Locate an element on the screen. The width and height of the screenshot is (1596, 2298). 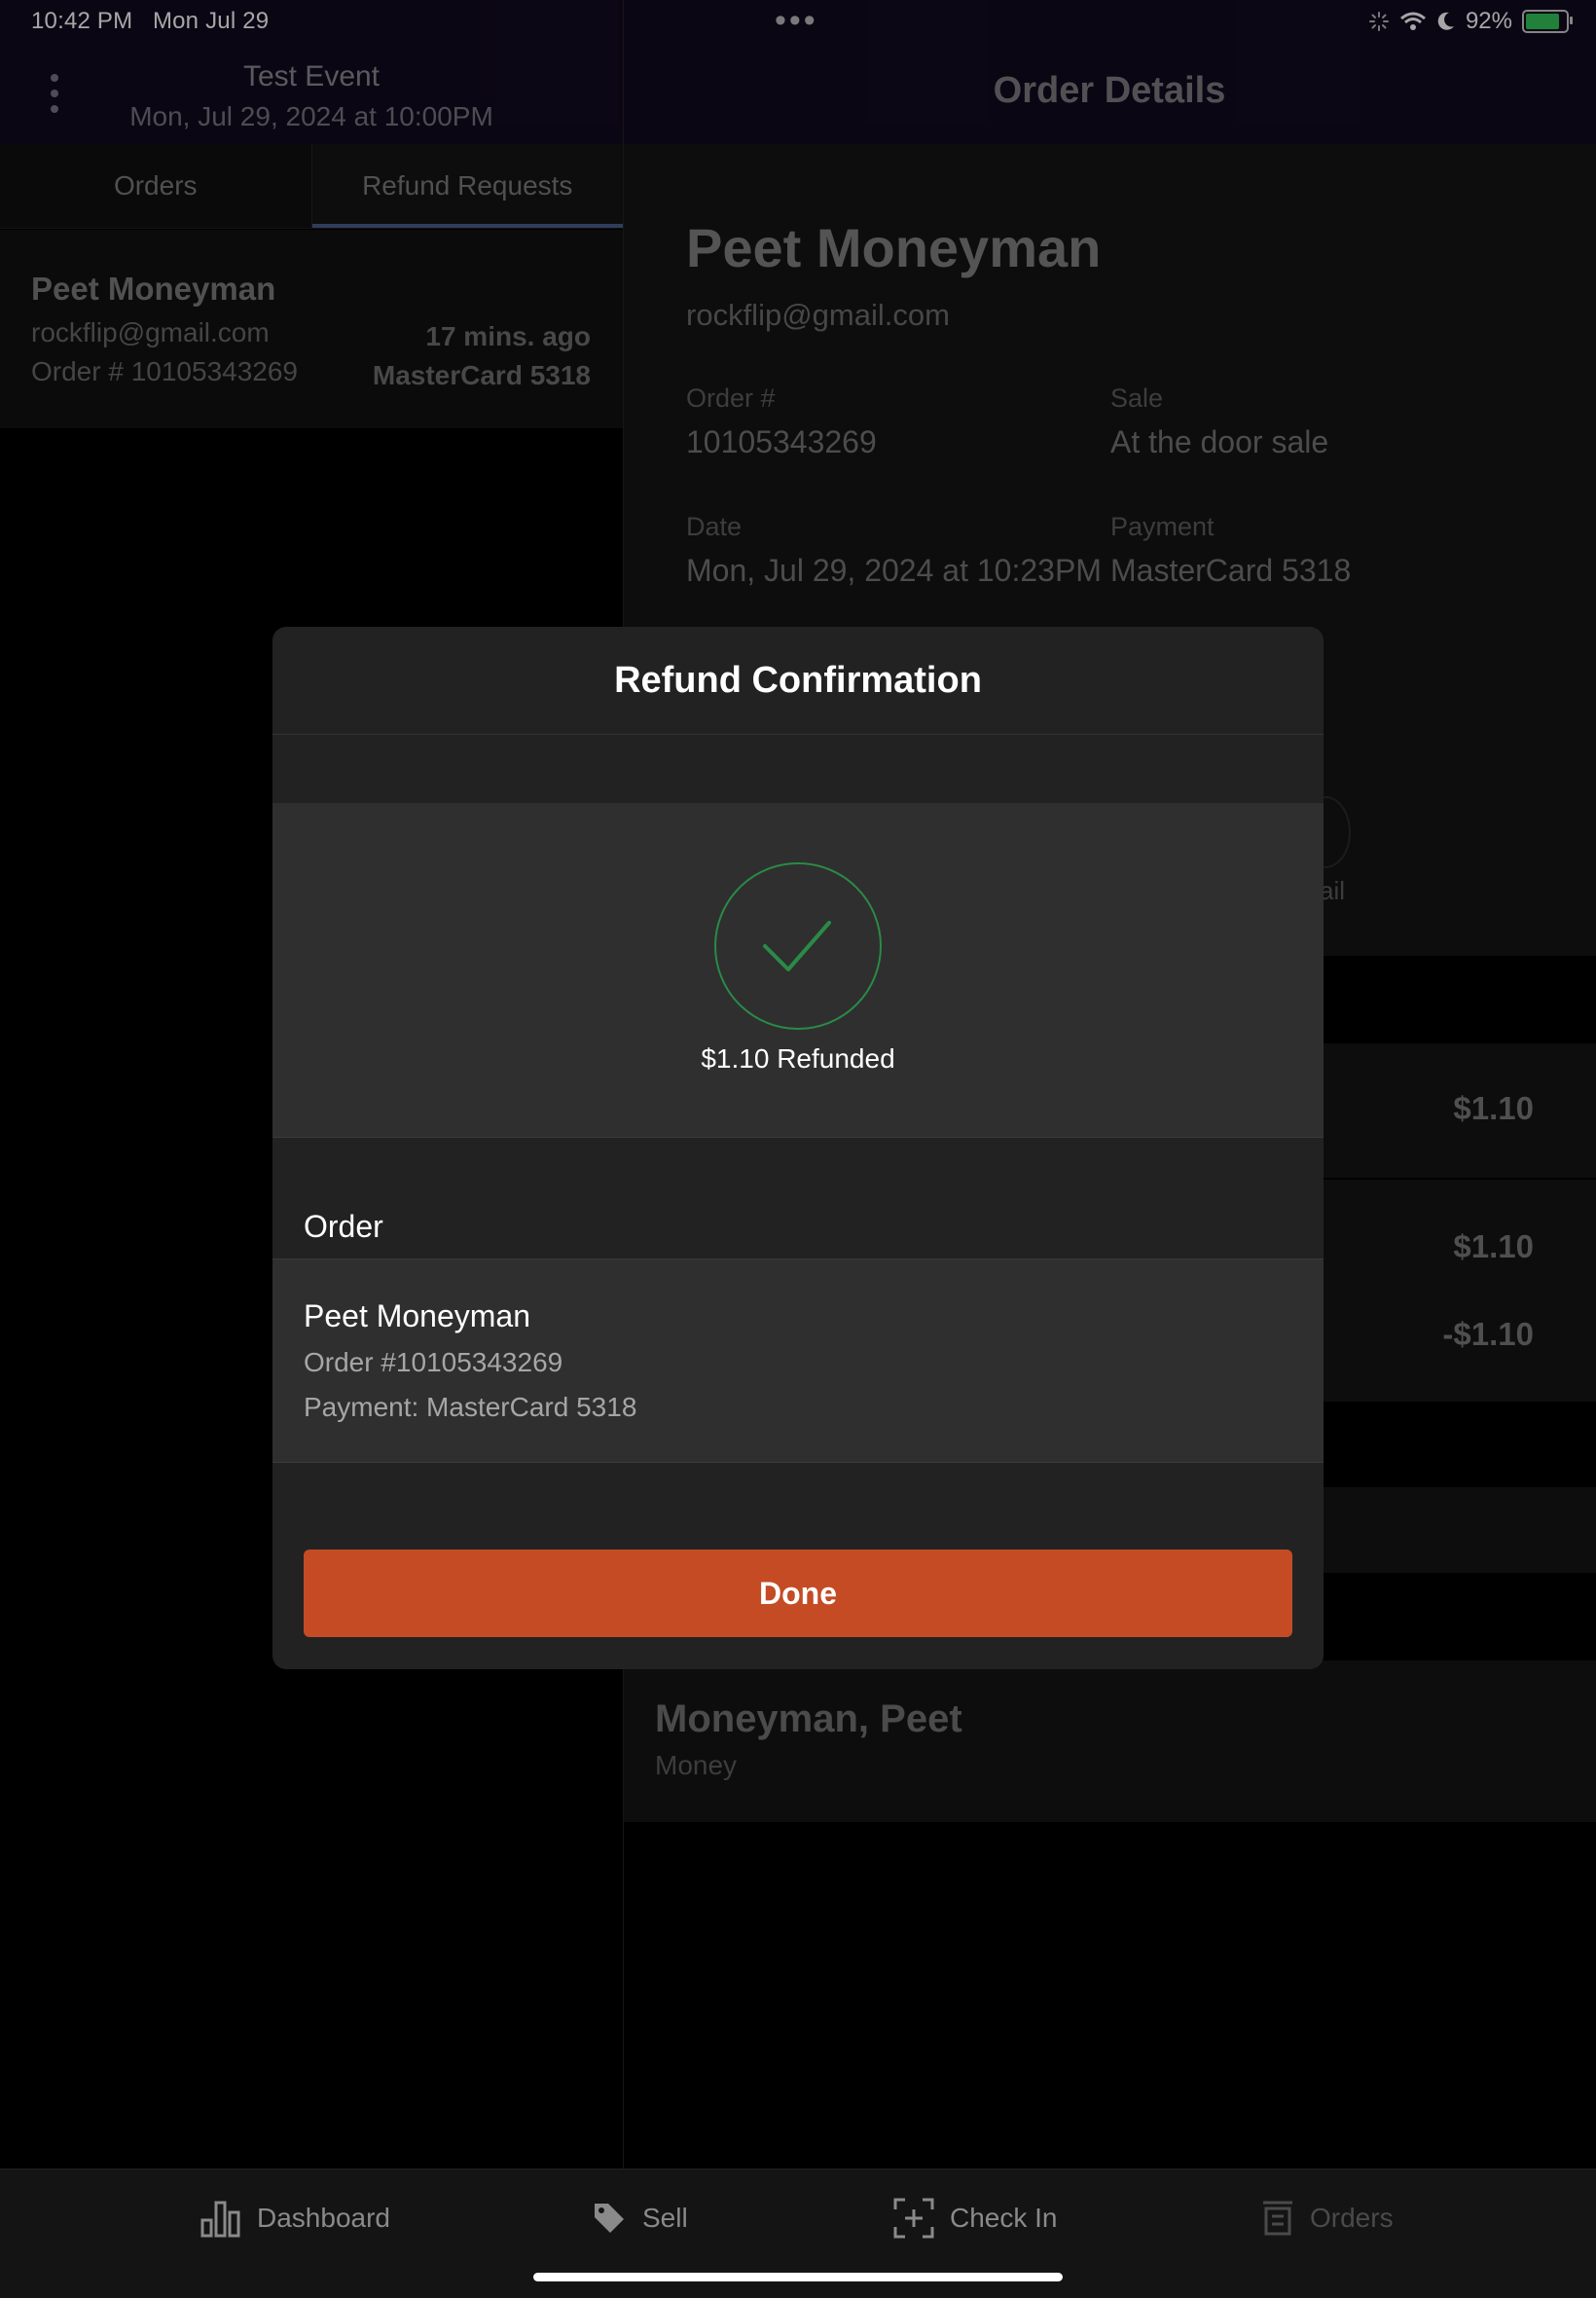
tab-dashboard: Dashboard is located at coordinates (295, 2218).